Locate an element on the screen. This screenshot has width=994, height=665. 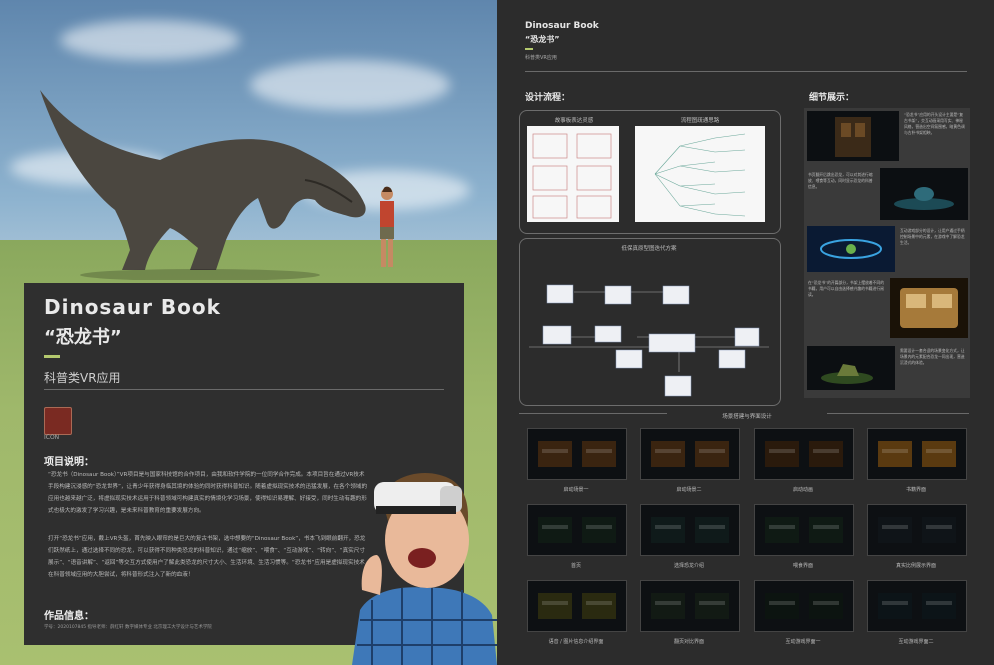
cloud is located at coordinates (150, 40).